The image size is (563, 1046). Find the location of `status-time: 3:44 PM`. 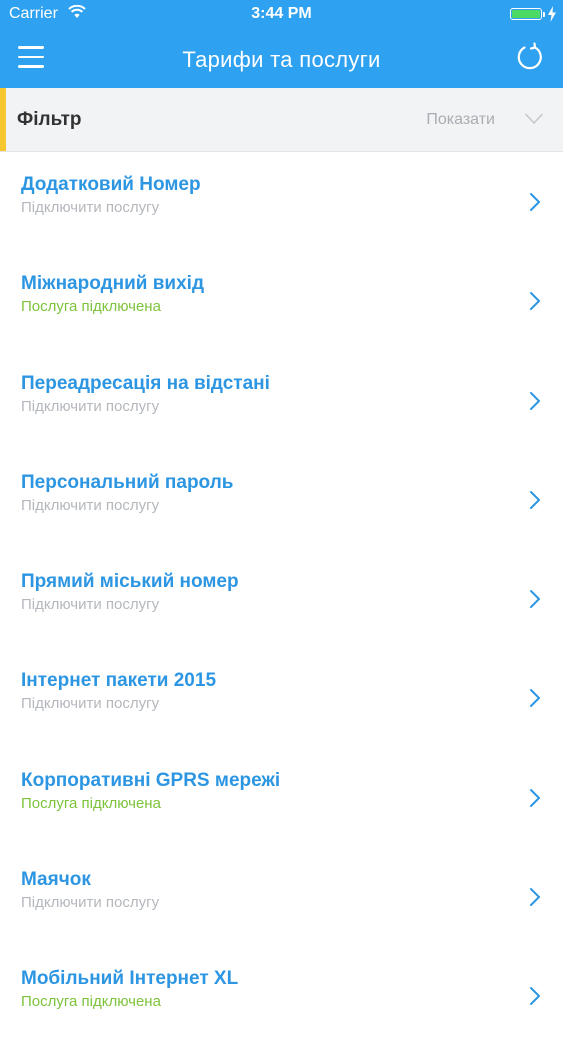

status-time: 3:44 PM is located at coordinates (281, 13).